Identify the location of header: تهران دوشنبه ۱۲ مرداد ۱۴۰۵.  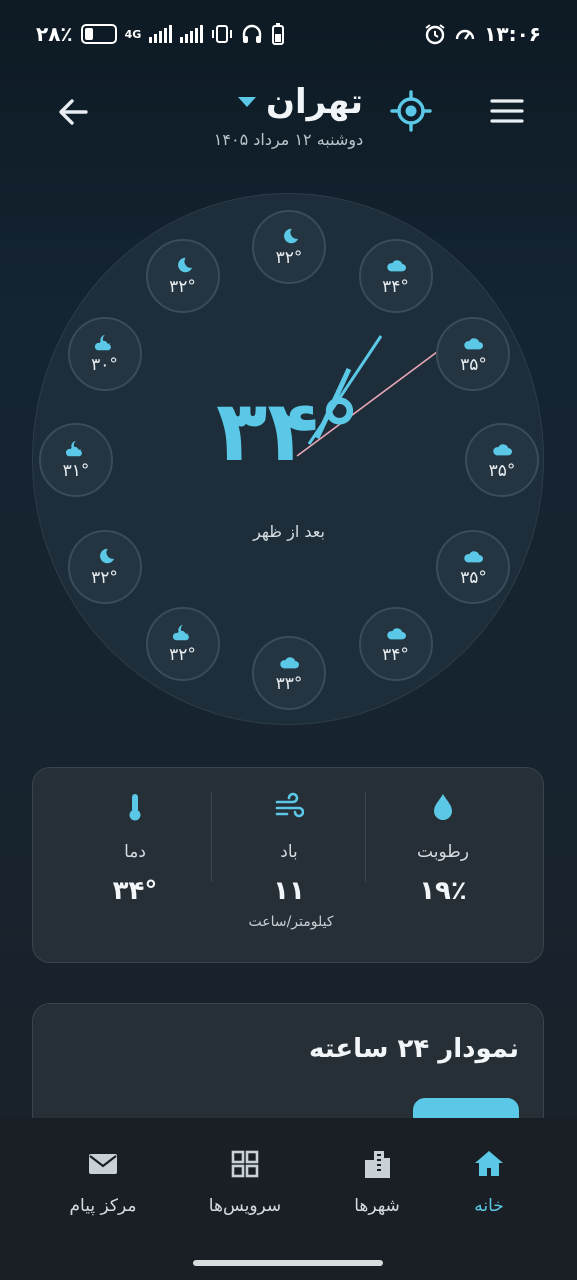
(288, 120).